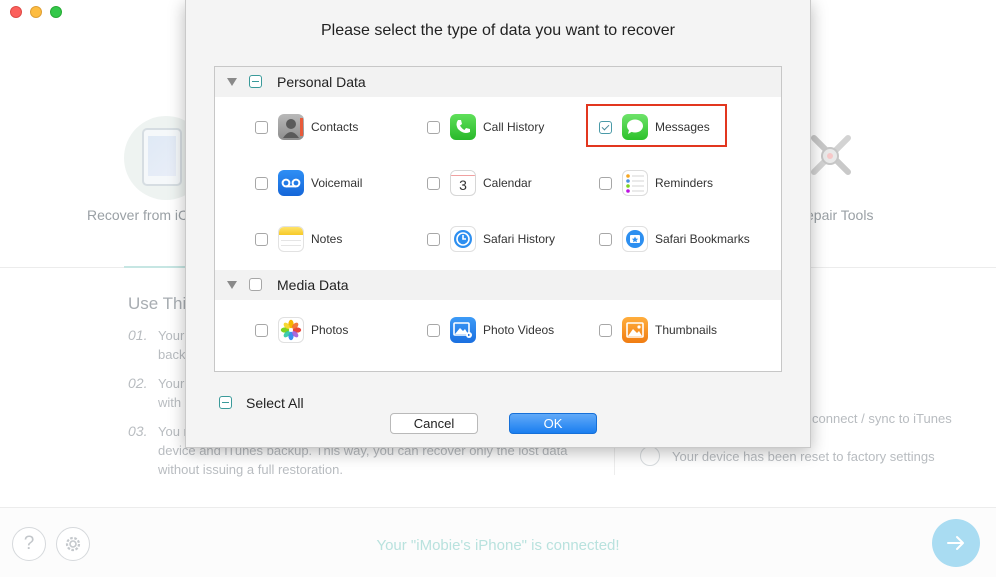 The width and height of the screenshot is (996, 577). What do you see at coordinates (635, 330) in the screenshot?
I see `thumbnails-icon` at bounding box center [635, 330].